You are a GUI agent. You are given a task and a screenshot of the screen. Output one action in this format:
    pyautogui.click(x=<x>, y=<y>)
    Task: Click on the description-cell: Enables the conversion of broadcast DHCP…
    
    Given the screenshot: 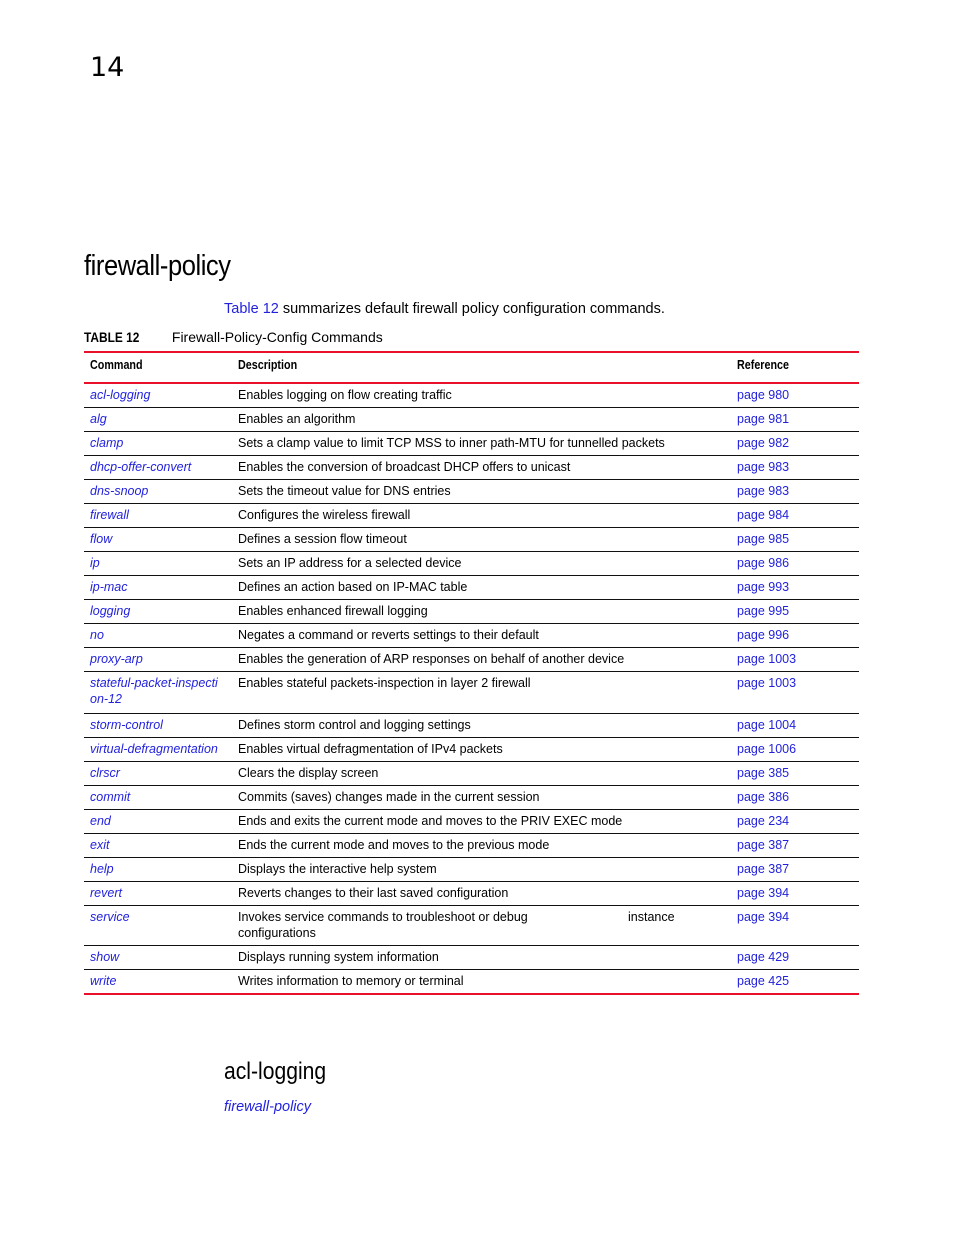 What is the action you would take?
    pyautogui.click(x=481, y=467)
    